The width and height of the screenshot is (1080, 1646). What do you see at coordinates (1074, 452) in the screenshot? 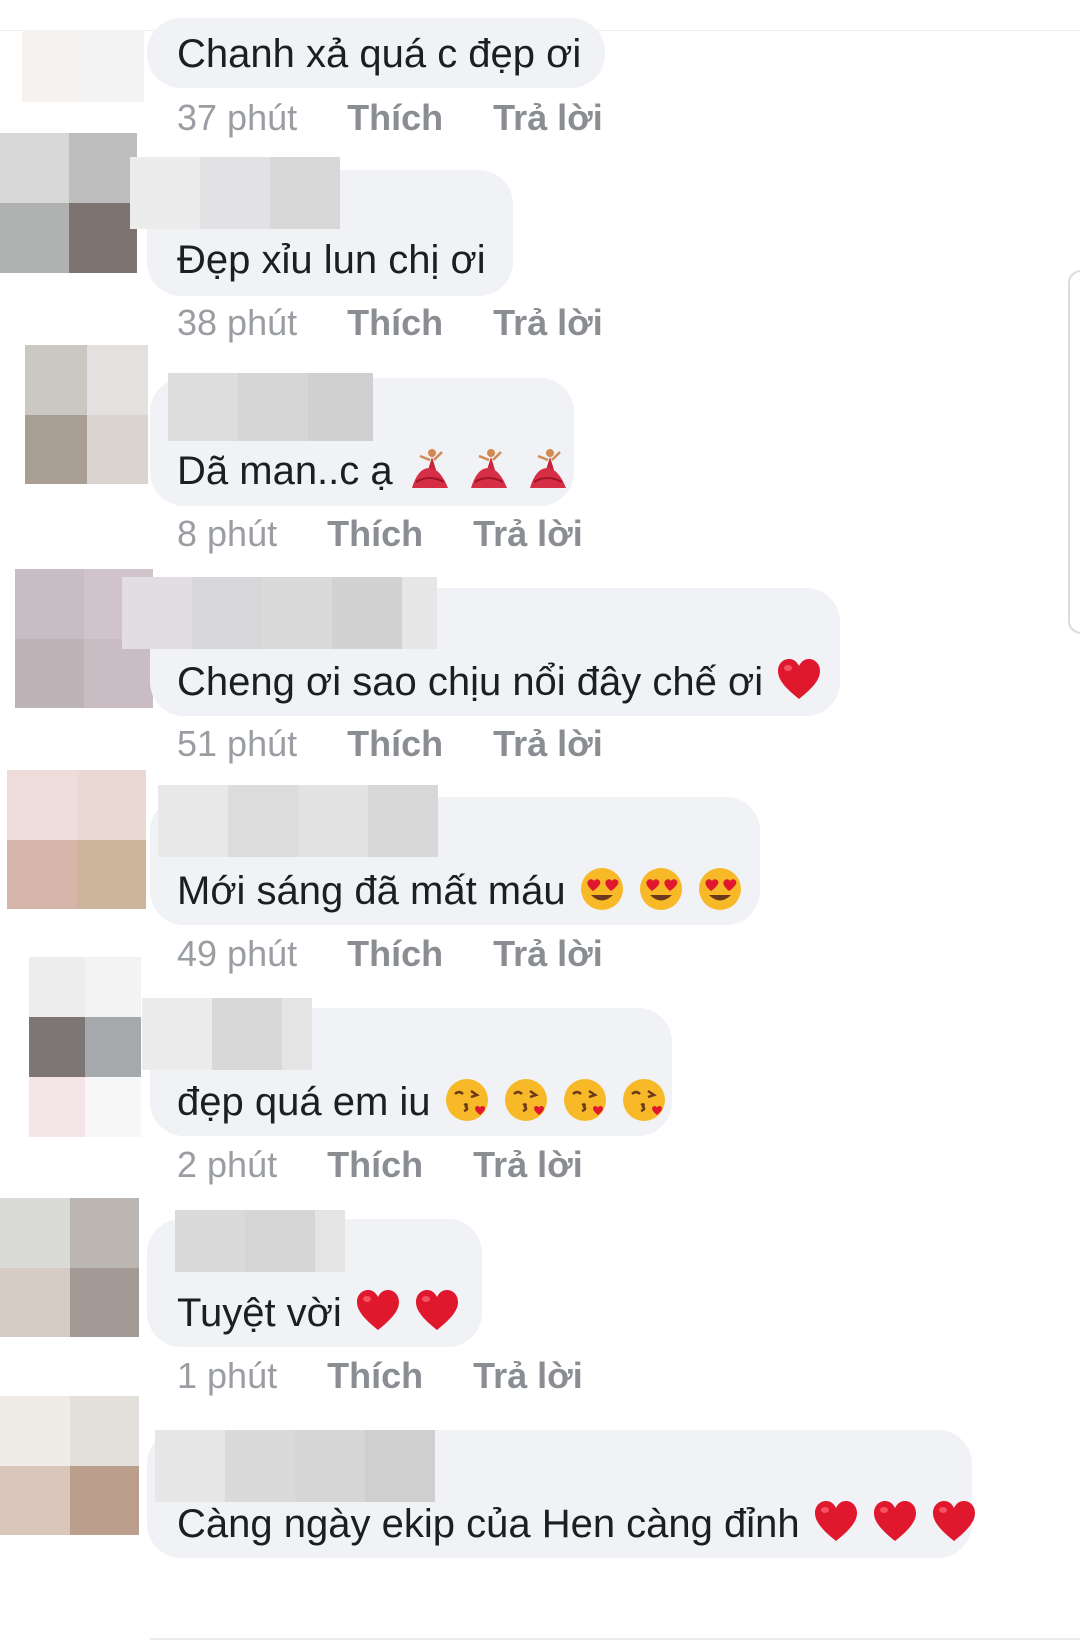
I see `scroll-edge` at bounding box center [1074, 452].